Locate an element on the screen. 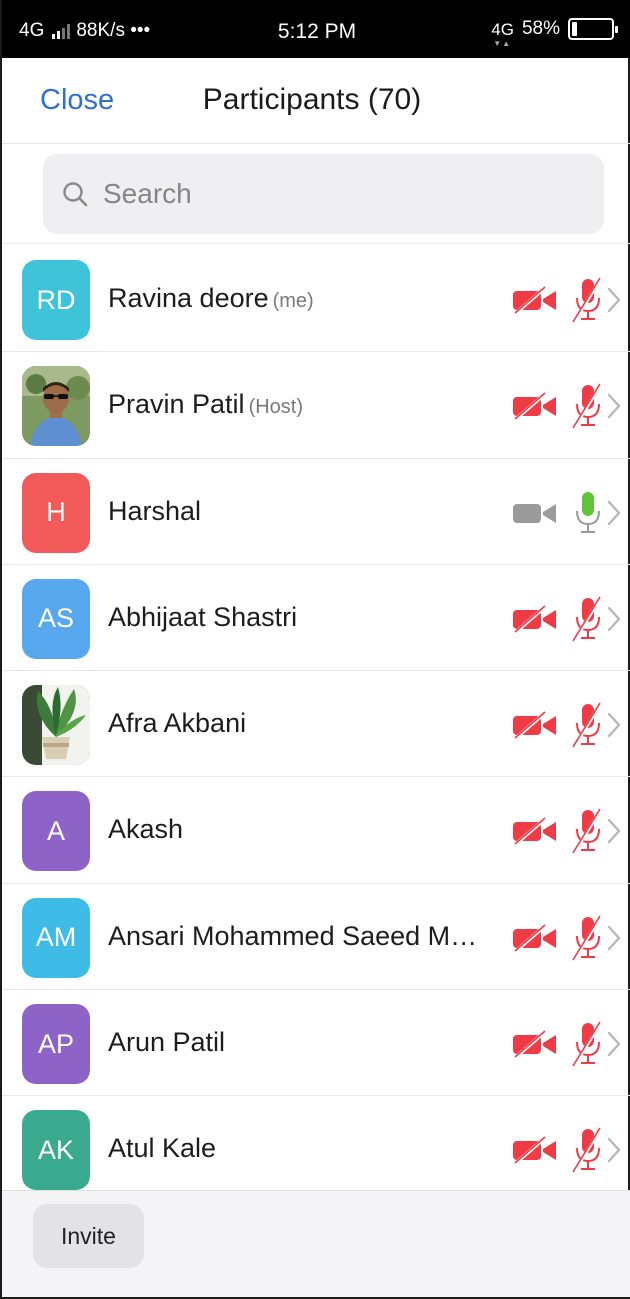  participant-row: Pravin Patil (Host) is located at coordinates (316, 405).